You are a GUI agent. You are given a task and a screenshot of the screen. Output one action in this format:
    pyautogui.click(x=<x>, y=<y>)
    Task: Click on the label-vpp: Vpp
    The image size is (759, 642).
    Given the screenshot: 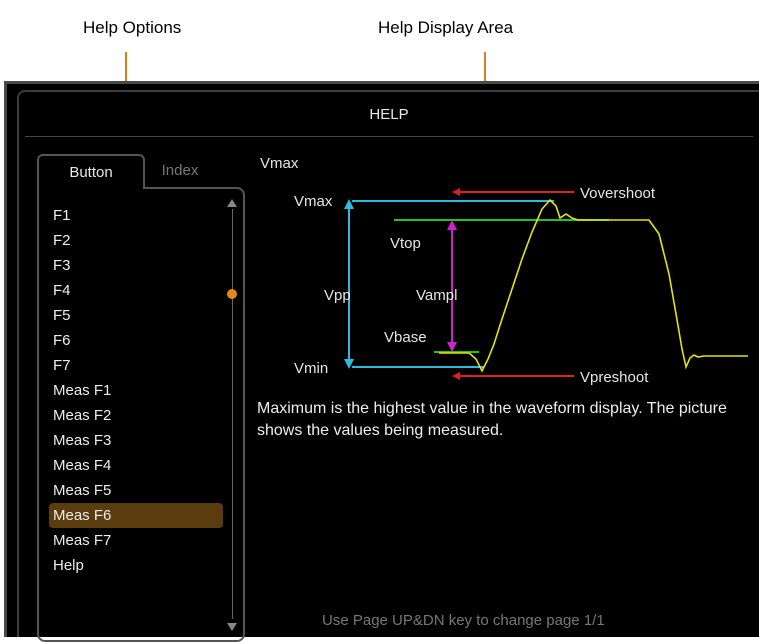 What is the action you would take?
    pyautogui.click(x=337, y=295)
    